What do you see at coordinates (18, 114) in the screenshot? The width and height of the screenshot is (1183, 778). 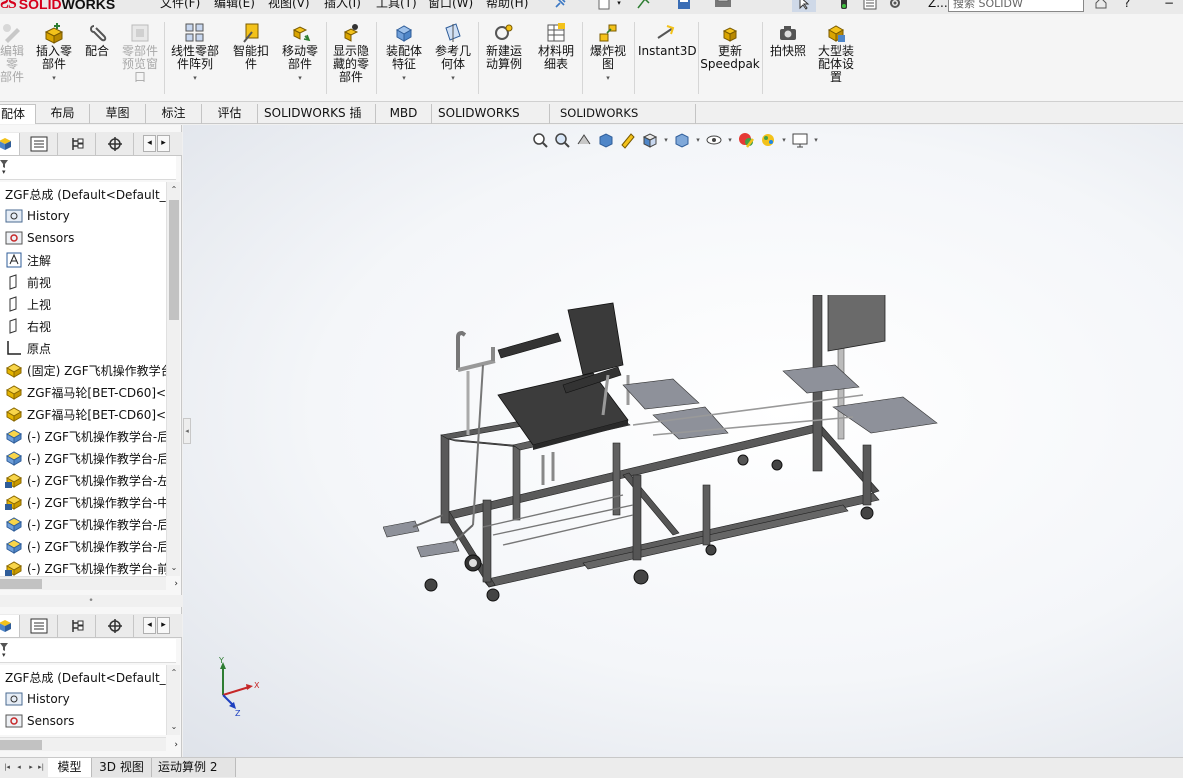 I see `tab-assembly: 配体` at bounding box center [18, 114].